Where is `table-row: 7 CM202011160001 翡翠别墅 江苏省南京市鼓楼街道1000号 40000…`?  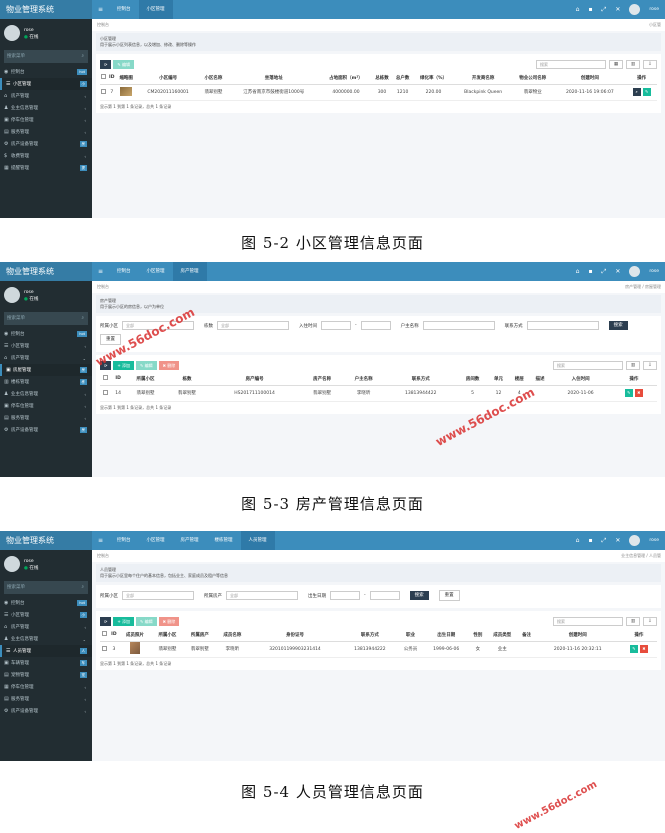
table-row: 7 CM202011160001 翡翠别墅 江苏省南京市鼓楼街道1000号 40000… is located at coordinates (378, 92).